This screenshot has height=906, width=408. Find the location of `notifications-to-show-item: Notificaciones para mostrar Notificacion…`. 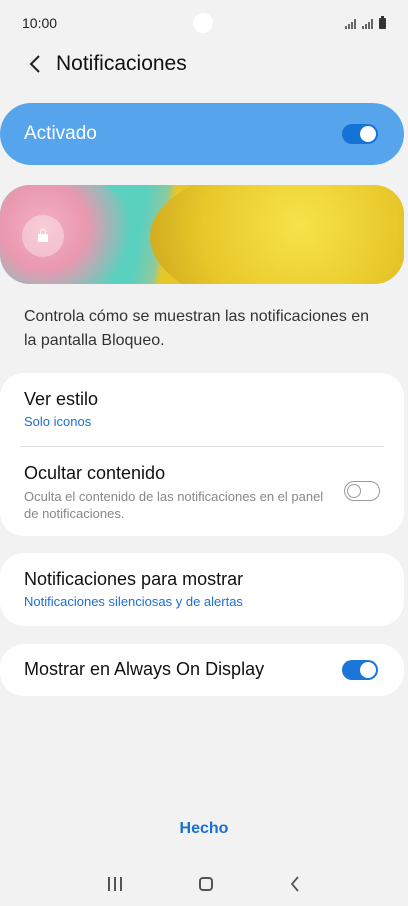

notifications-to-show-item: Notificaciones para mostrar Notificacion… is located at coordinates (202, 589).